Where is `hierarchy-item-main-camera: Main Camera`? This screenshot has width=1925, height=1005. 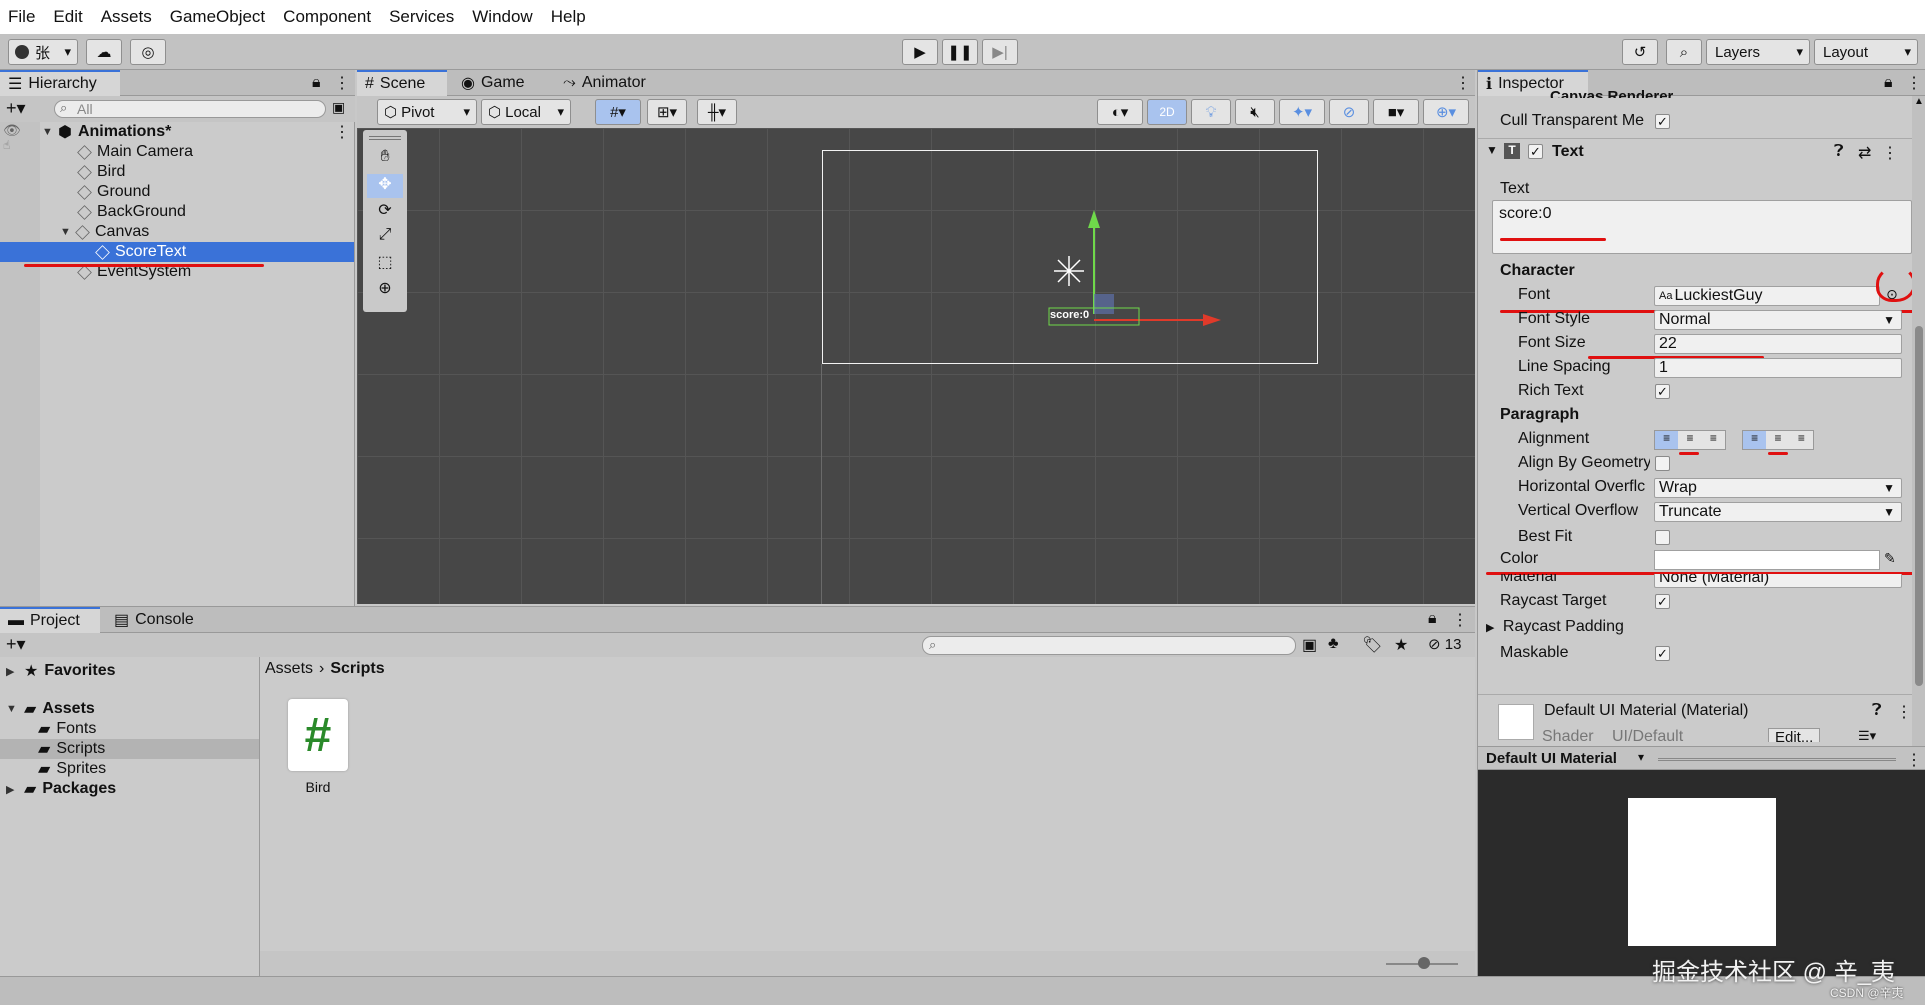 hierarchy-item-main-camera: Main Camera is located at coordinates (135, 152).